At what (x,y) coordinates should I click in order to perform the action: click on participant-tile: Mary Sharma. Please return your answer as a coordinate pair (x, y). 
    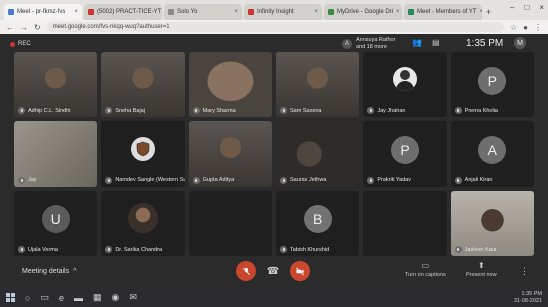
    Looking at the image, I should click on (230, 85).